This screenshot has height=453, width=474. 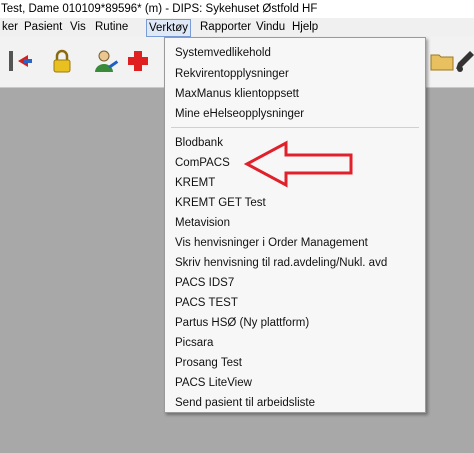 I want to click on menu-option: Mine eHelseopplysninger, so click(x=239, y=114).